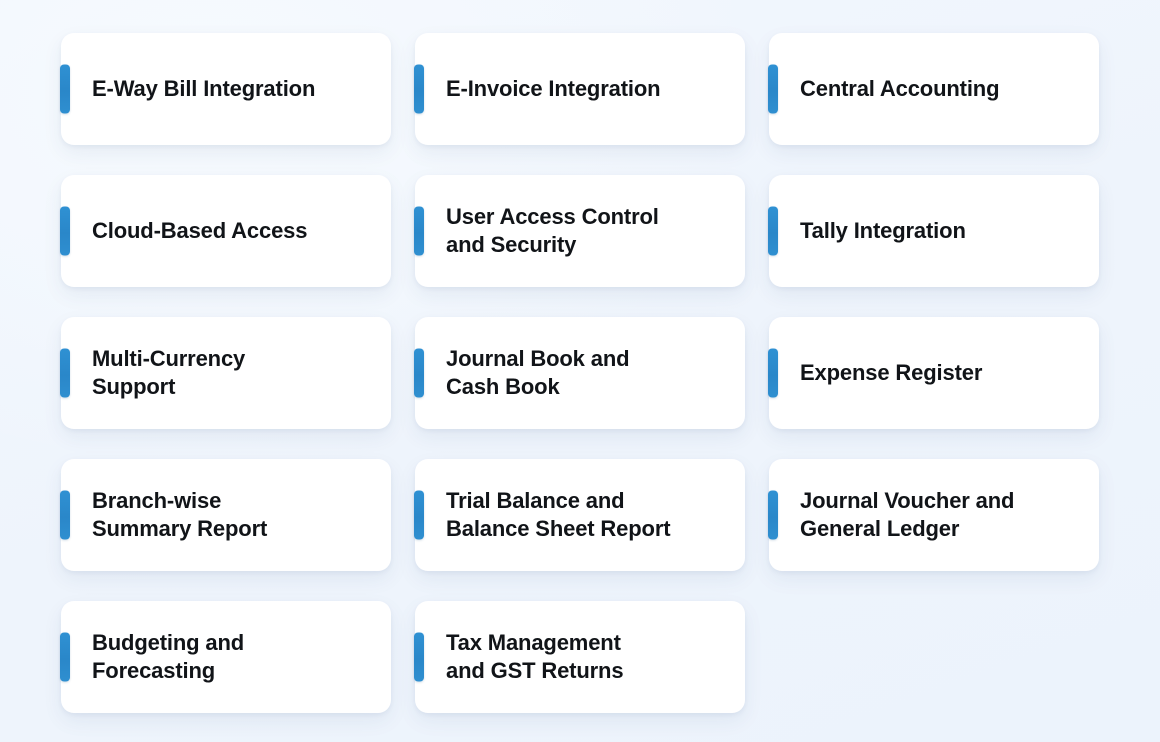 This screenshot has height=742, width=1160. I want to click on feature-card: User Access Control and Security, so click(579, 231).